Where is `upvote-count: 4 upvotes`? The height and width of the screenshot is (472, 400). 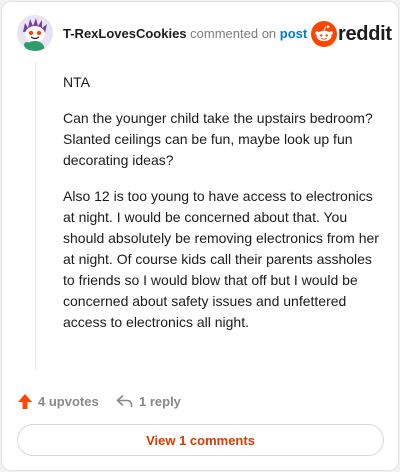 upvote-count: 4 upvotes is located at coordinates (68, 401).